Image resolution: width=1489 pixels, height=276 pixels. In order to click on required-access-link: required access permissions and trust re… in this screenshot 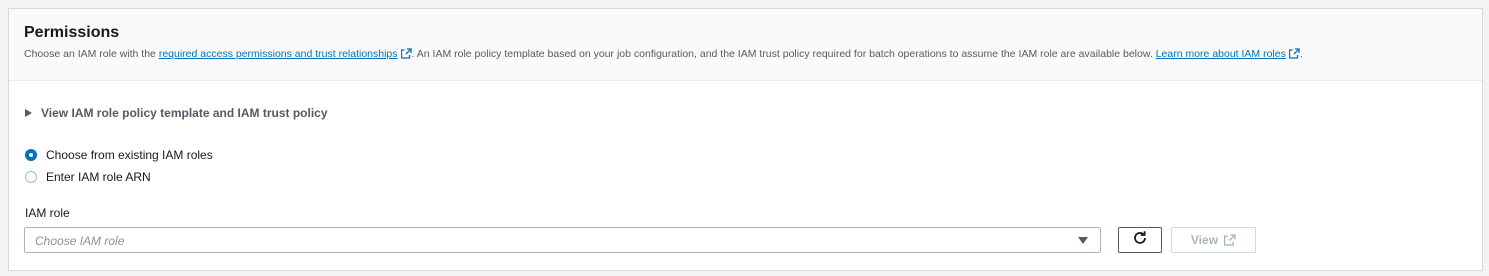, I will do `click(278, 54)`.